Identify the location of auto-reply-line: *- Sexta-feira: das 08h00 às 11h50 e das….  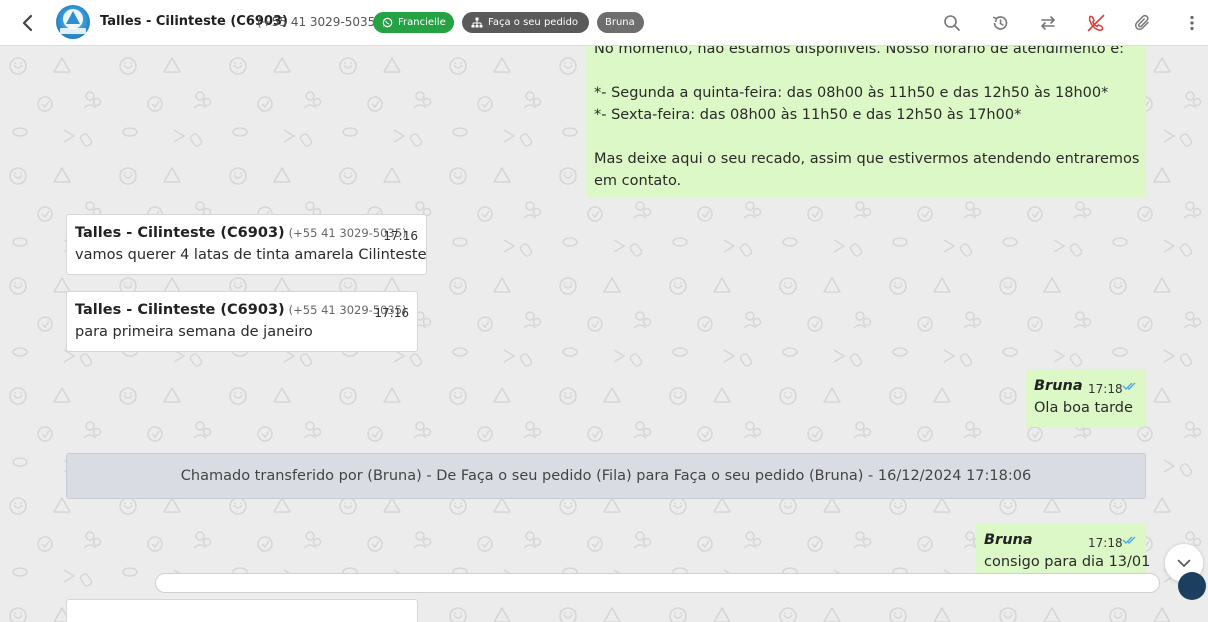
(808, 115).